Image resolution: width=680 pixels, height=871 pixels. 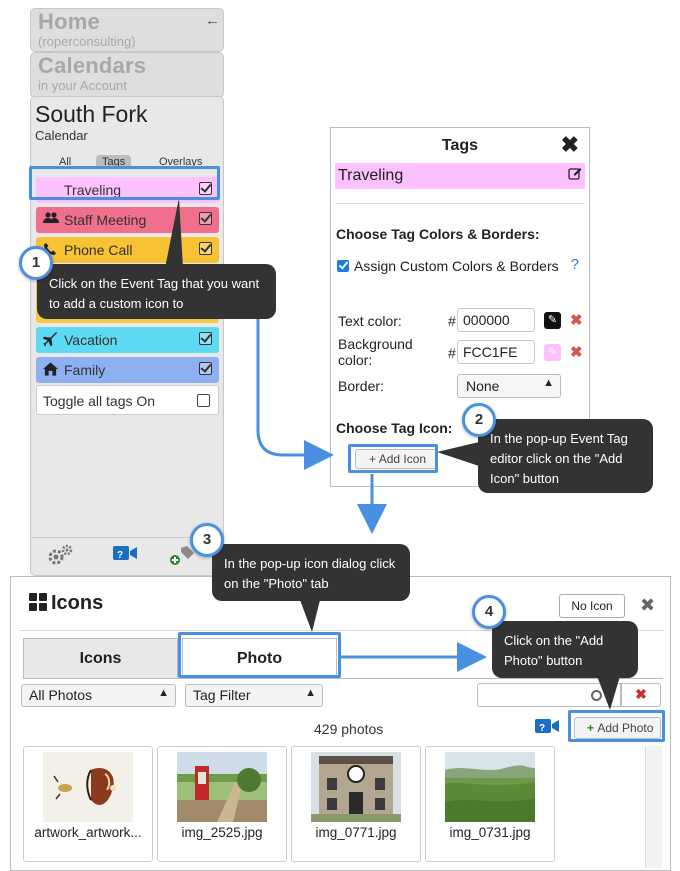 I want to click on callout-badge-1: 1, so click(x=36, y=263).